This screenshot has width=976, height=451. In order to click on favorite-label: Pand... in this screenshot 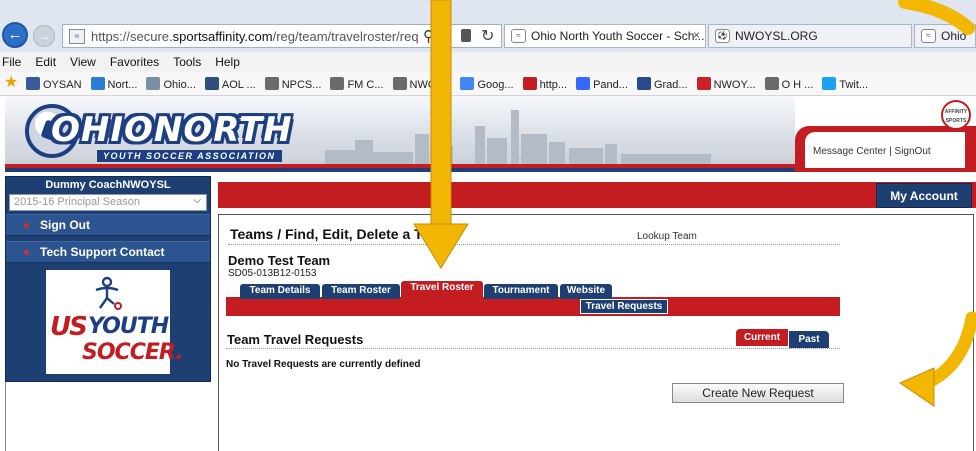, I will do `click(610, 85)`.